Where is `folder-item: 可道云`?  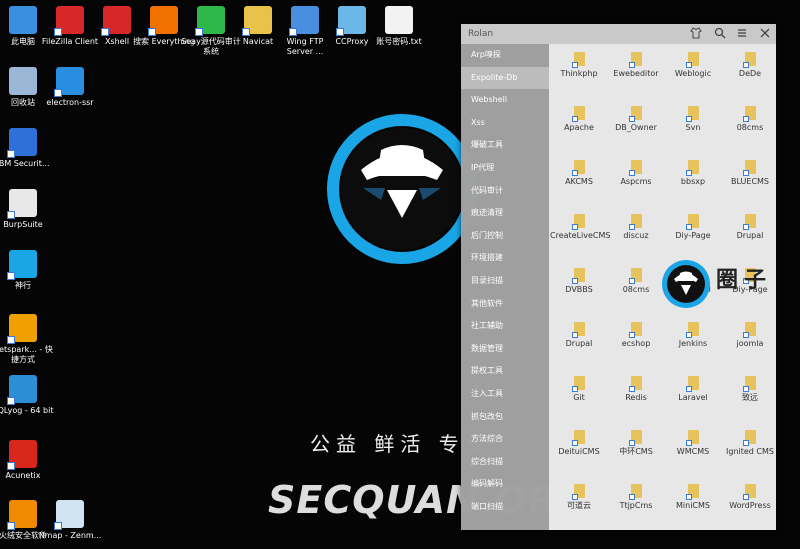
folder-item: 可道云 is located at coordinates (579, 497).